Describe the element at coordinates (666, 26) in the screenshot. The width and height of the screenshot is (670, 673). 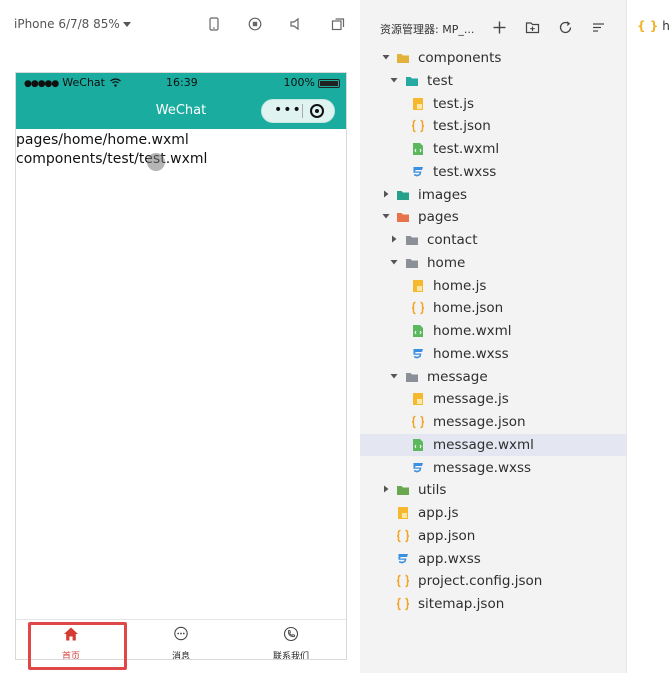
I see `editor-tab-label: he` at that location.